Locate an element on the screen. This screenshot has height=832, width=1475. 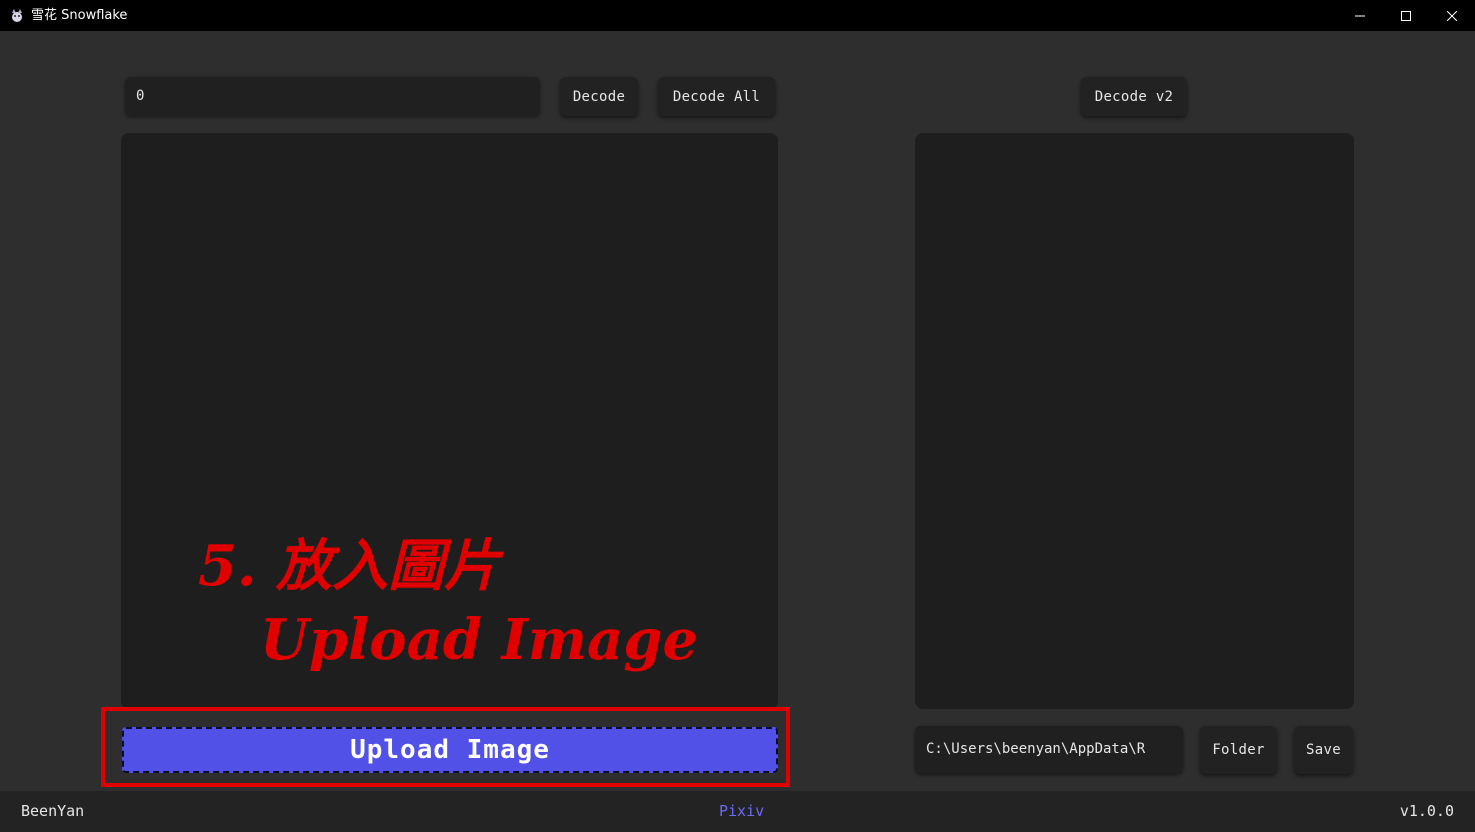
version-label: v1.0.0 is located at coordinates (1426, 811).